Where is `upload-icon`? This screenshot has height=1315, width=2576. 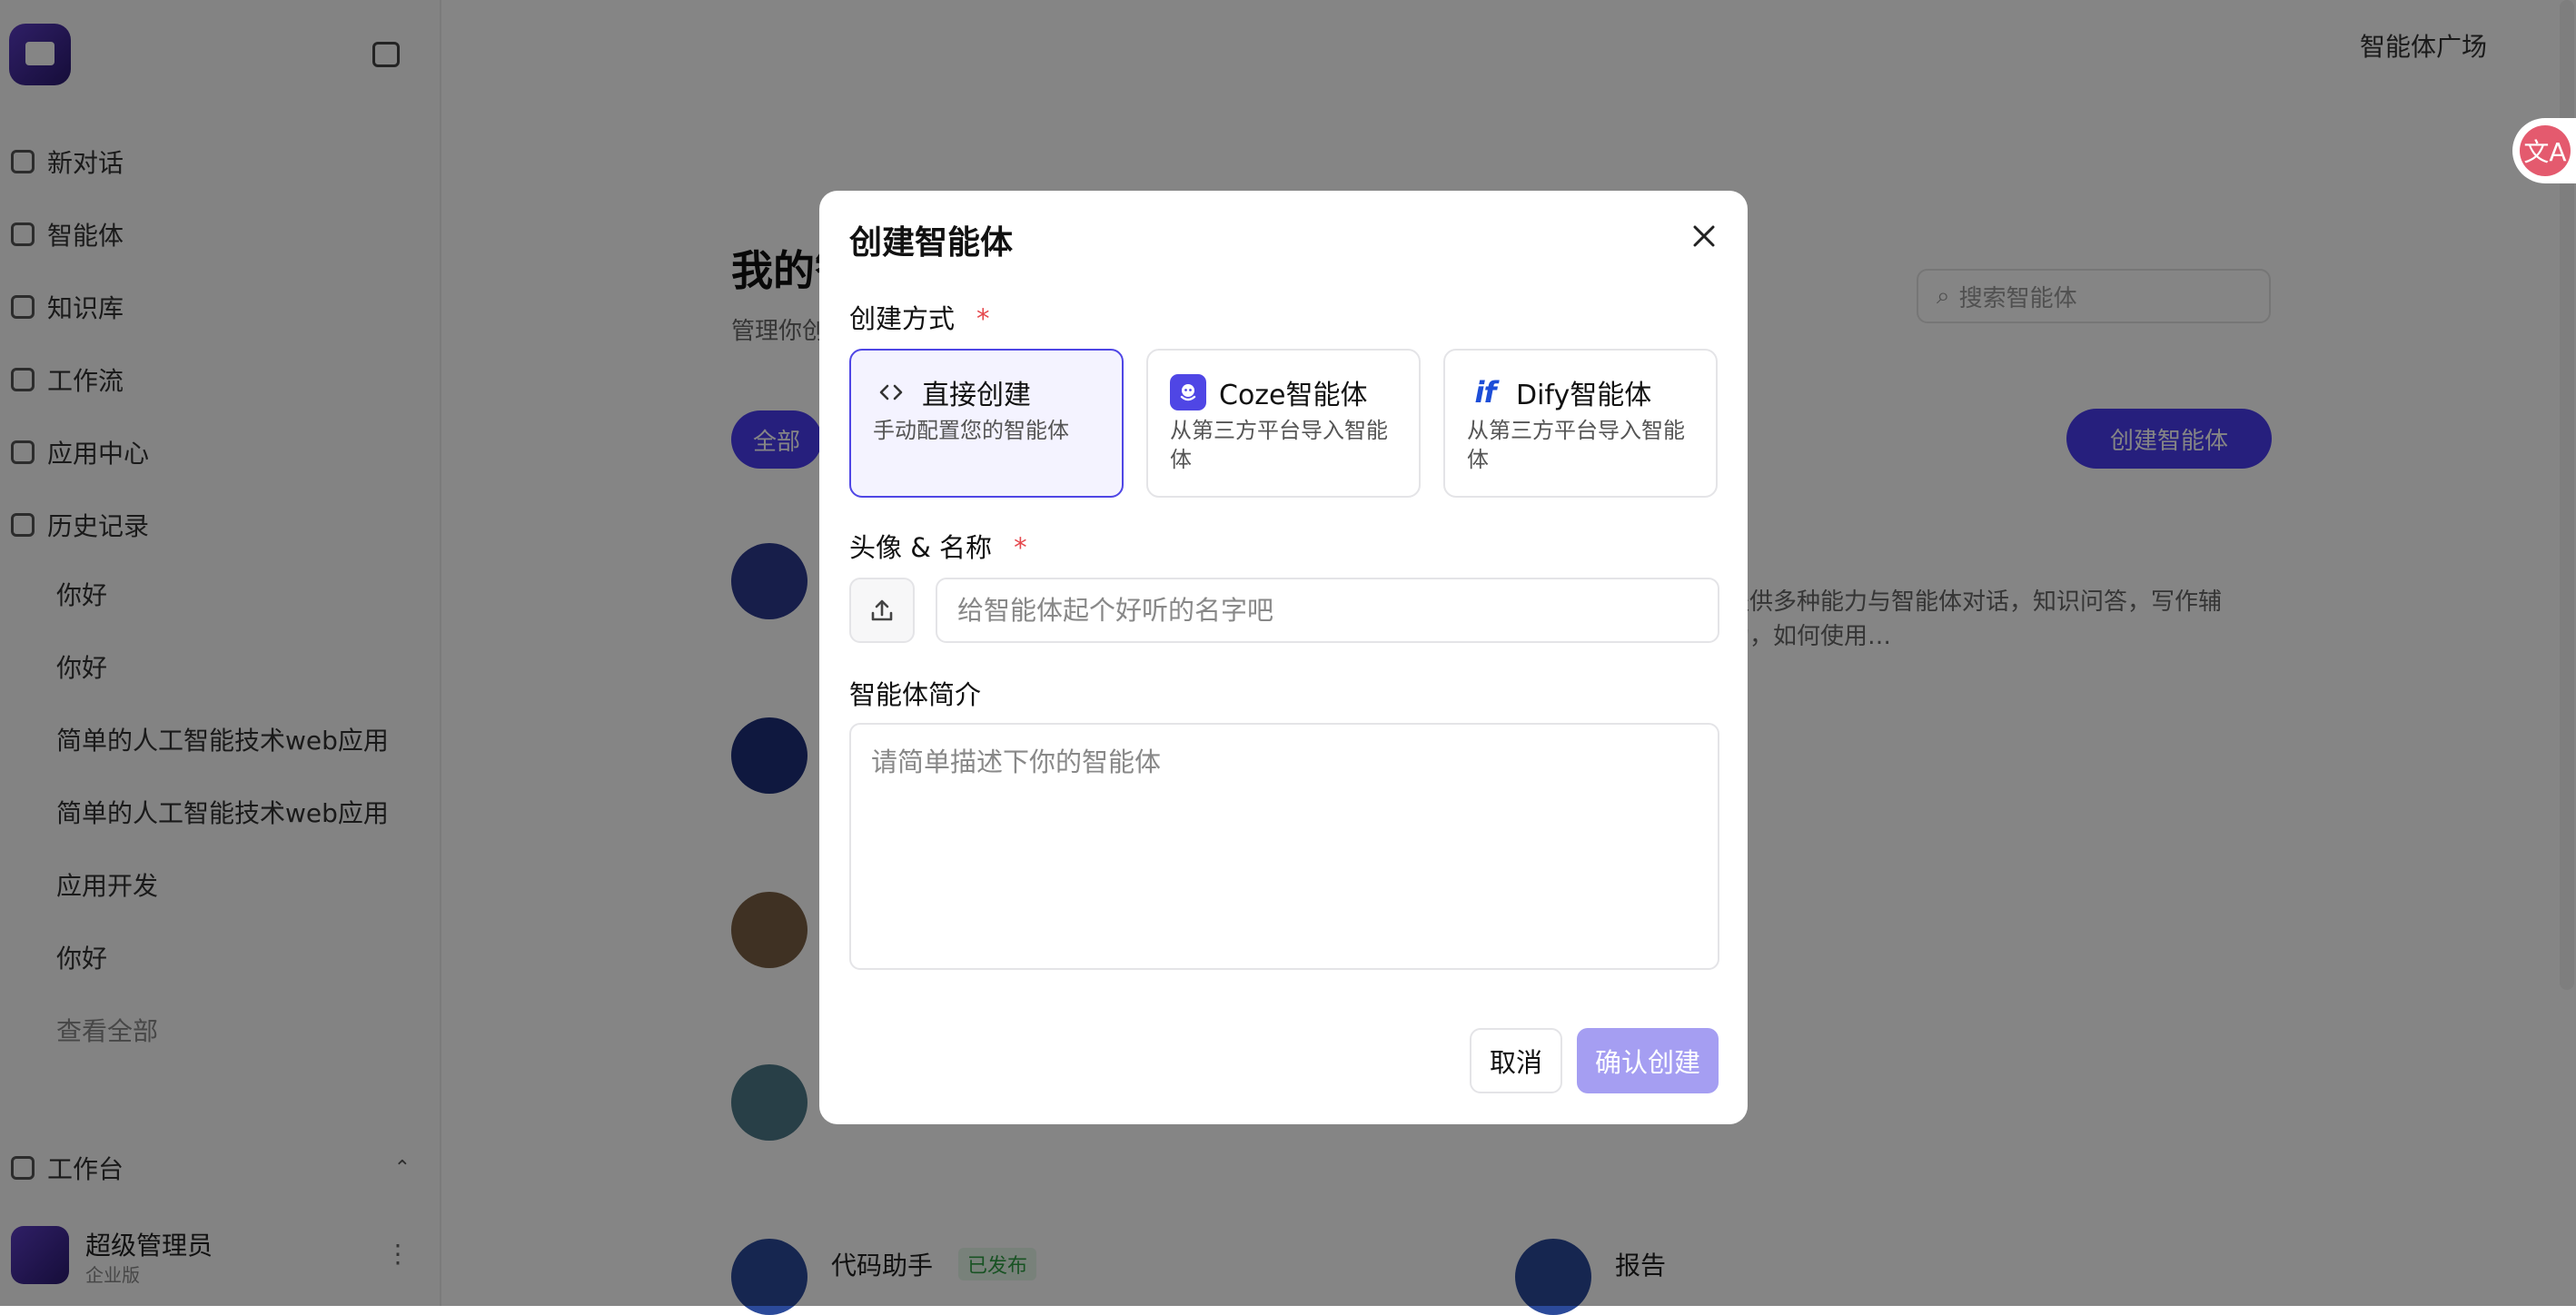
upload-icon is located at coordinates (882, 610).